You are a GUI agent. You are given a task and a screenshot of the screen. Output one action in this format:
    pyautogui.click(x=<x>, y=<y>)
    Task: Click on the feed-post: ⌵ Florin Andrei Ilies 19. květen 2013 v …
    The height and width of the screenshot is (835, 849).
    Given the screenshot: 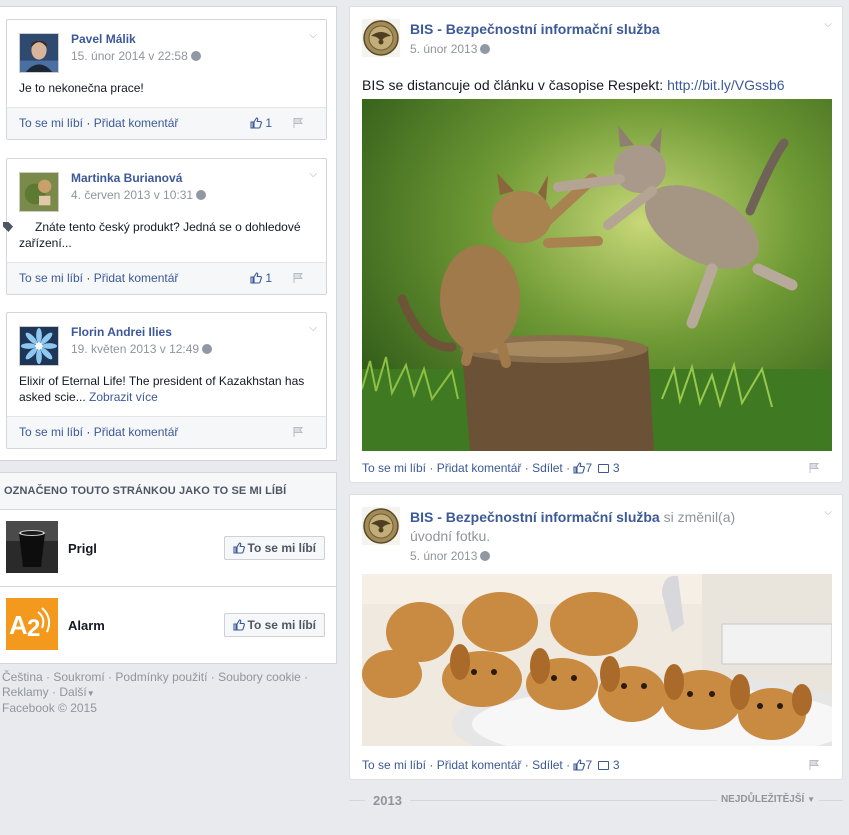 What is the action you would take?
    pyautogui.click(x=166, y=380)
    